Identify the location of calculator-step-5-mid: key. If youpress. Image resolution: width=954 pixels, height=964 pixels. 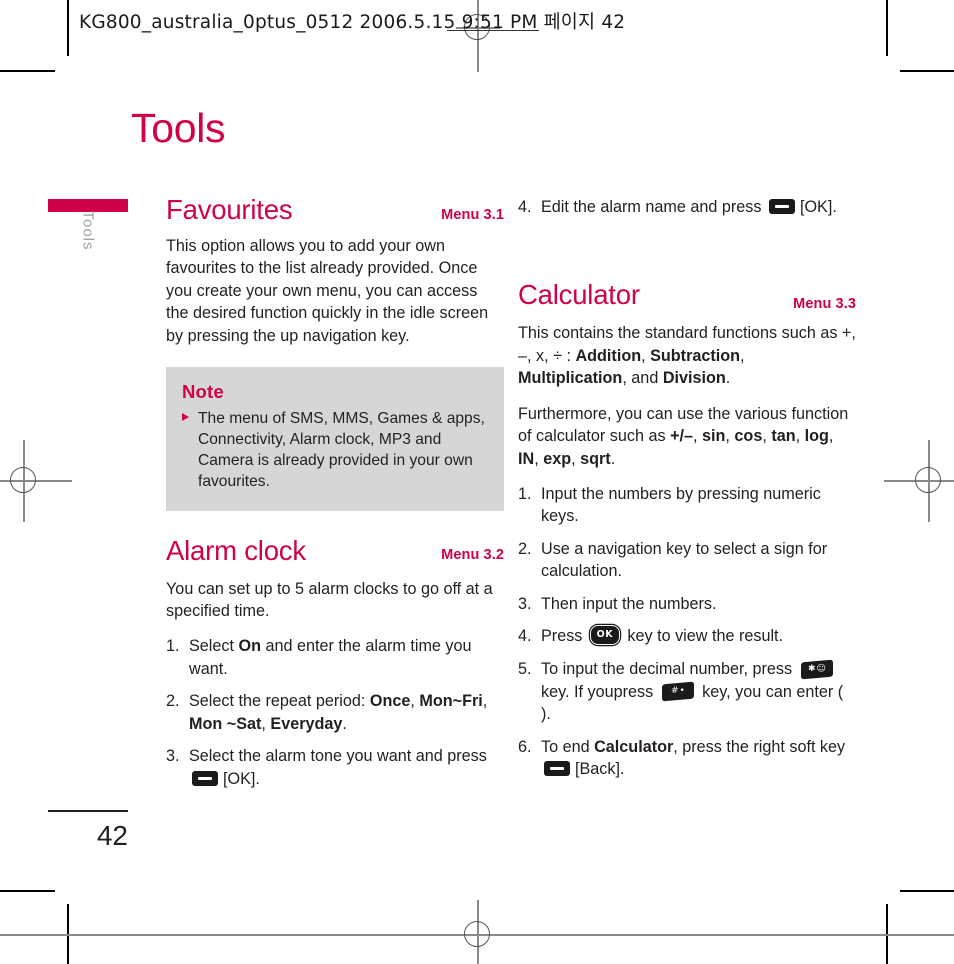
(599, 691).